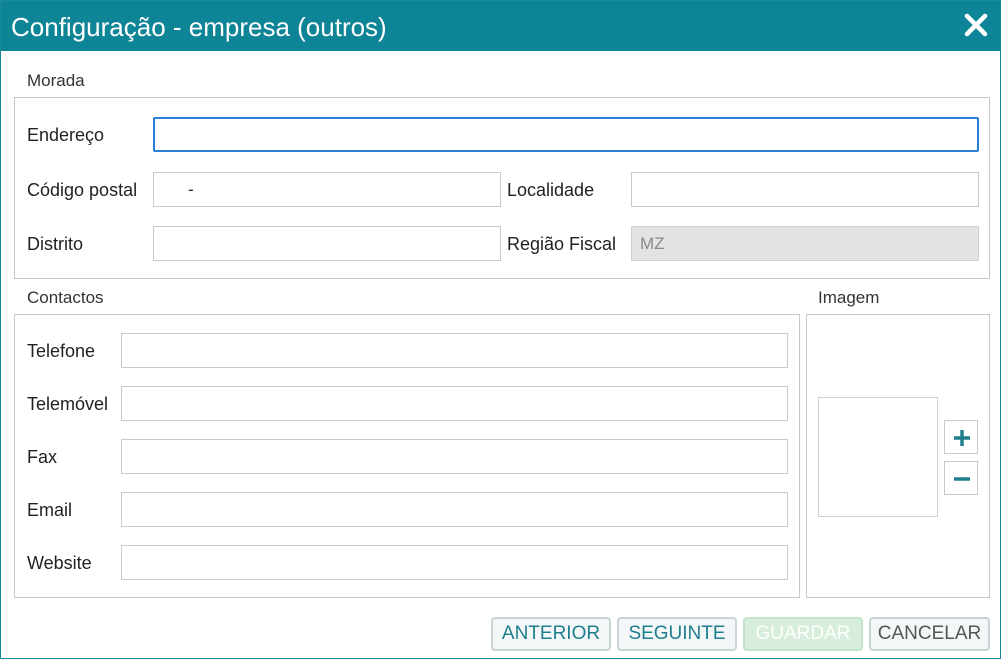 The width and height of the screenshot is (1001, 659). Describe the element at coordinates (56, 80) in the screenshot. I see `morada-section-label: Morada` at that location.